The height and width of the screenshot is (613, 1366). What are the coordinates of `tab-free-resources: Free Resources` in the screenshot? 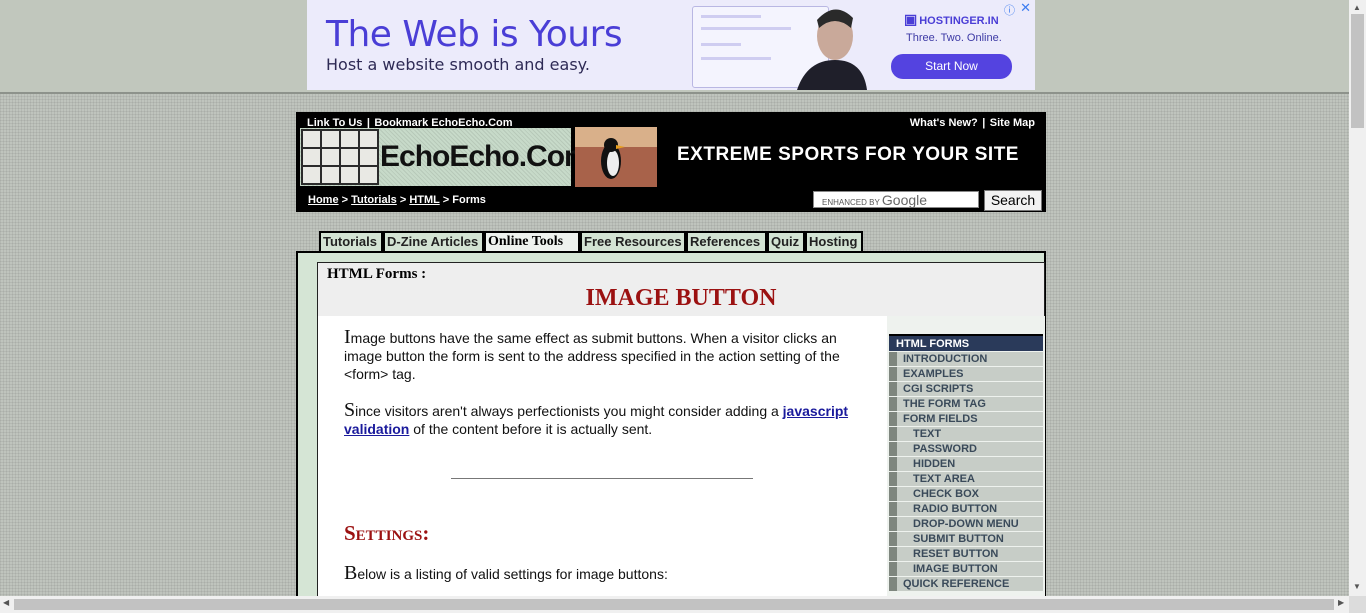 It's located at (633, 241).